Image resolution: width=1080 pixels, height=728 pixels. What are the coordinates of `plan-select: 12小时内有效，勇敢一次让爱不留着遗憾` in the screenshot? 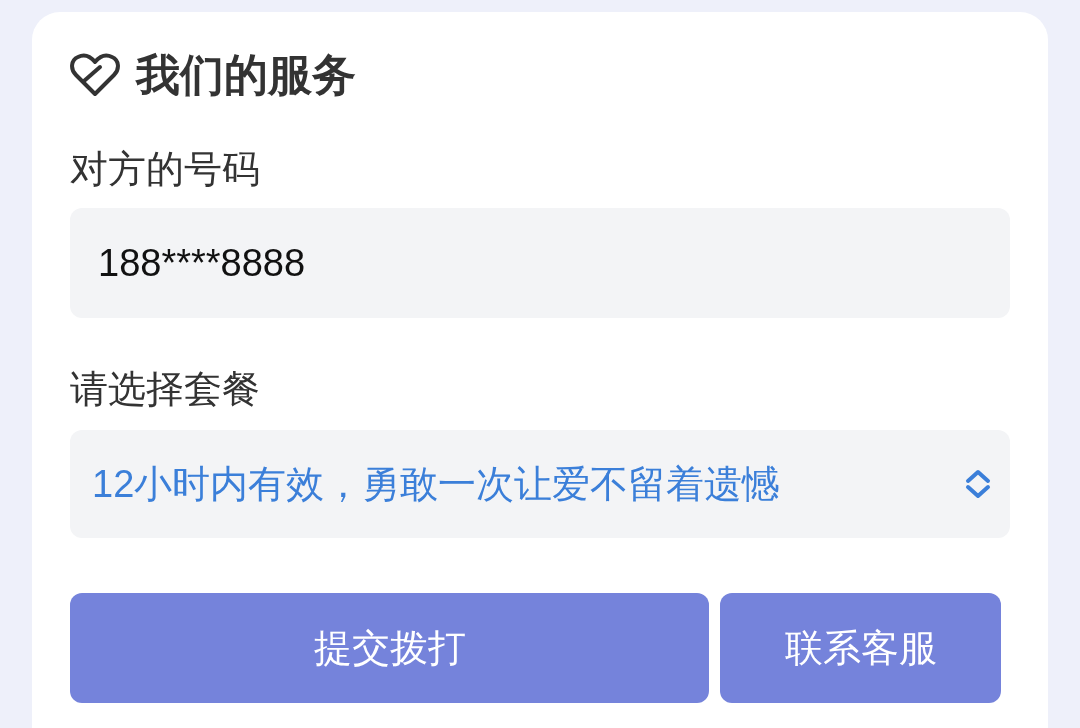 It's located at (540, 484).